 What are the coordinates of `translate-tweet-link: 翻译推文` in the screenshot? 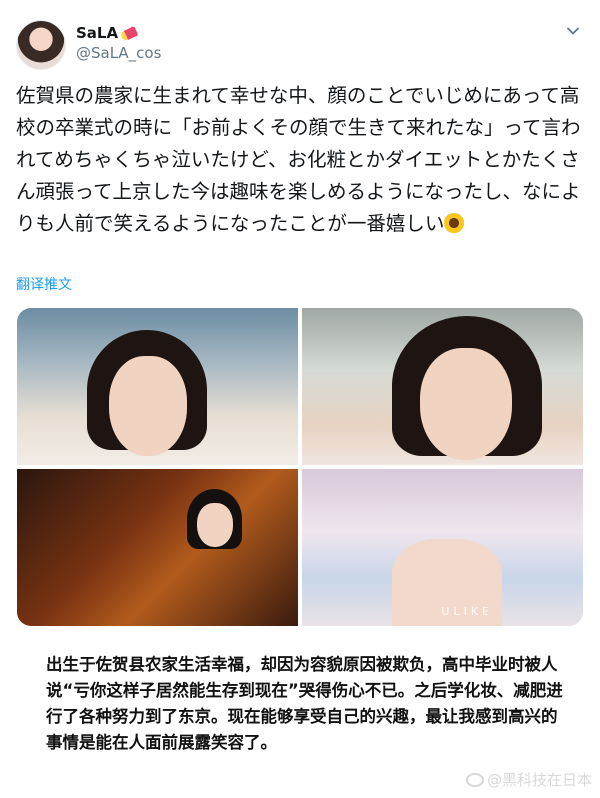 It's located at (44, 284).